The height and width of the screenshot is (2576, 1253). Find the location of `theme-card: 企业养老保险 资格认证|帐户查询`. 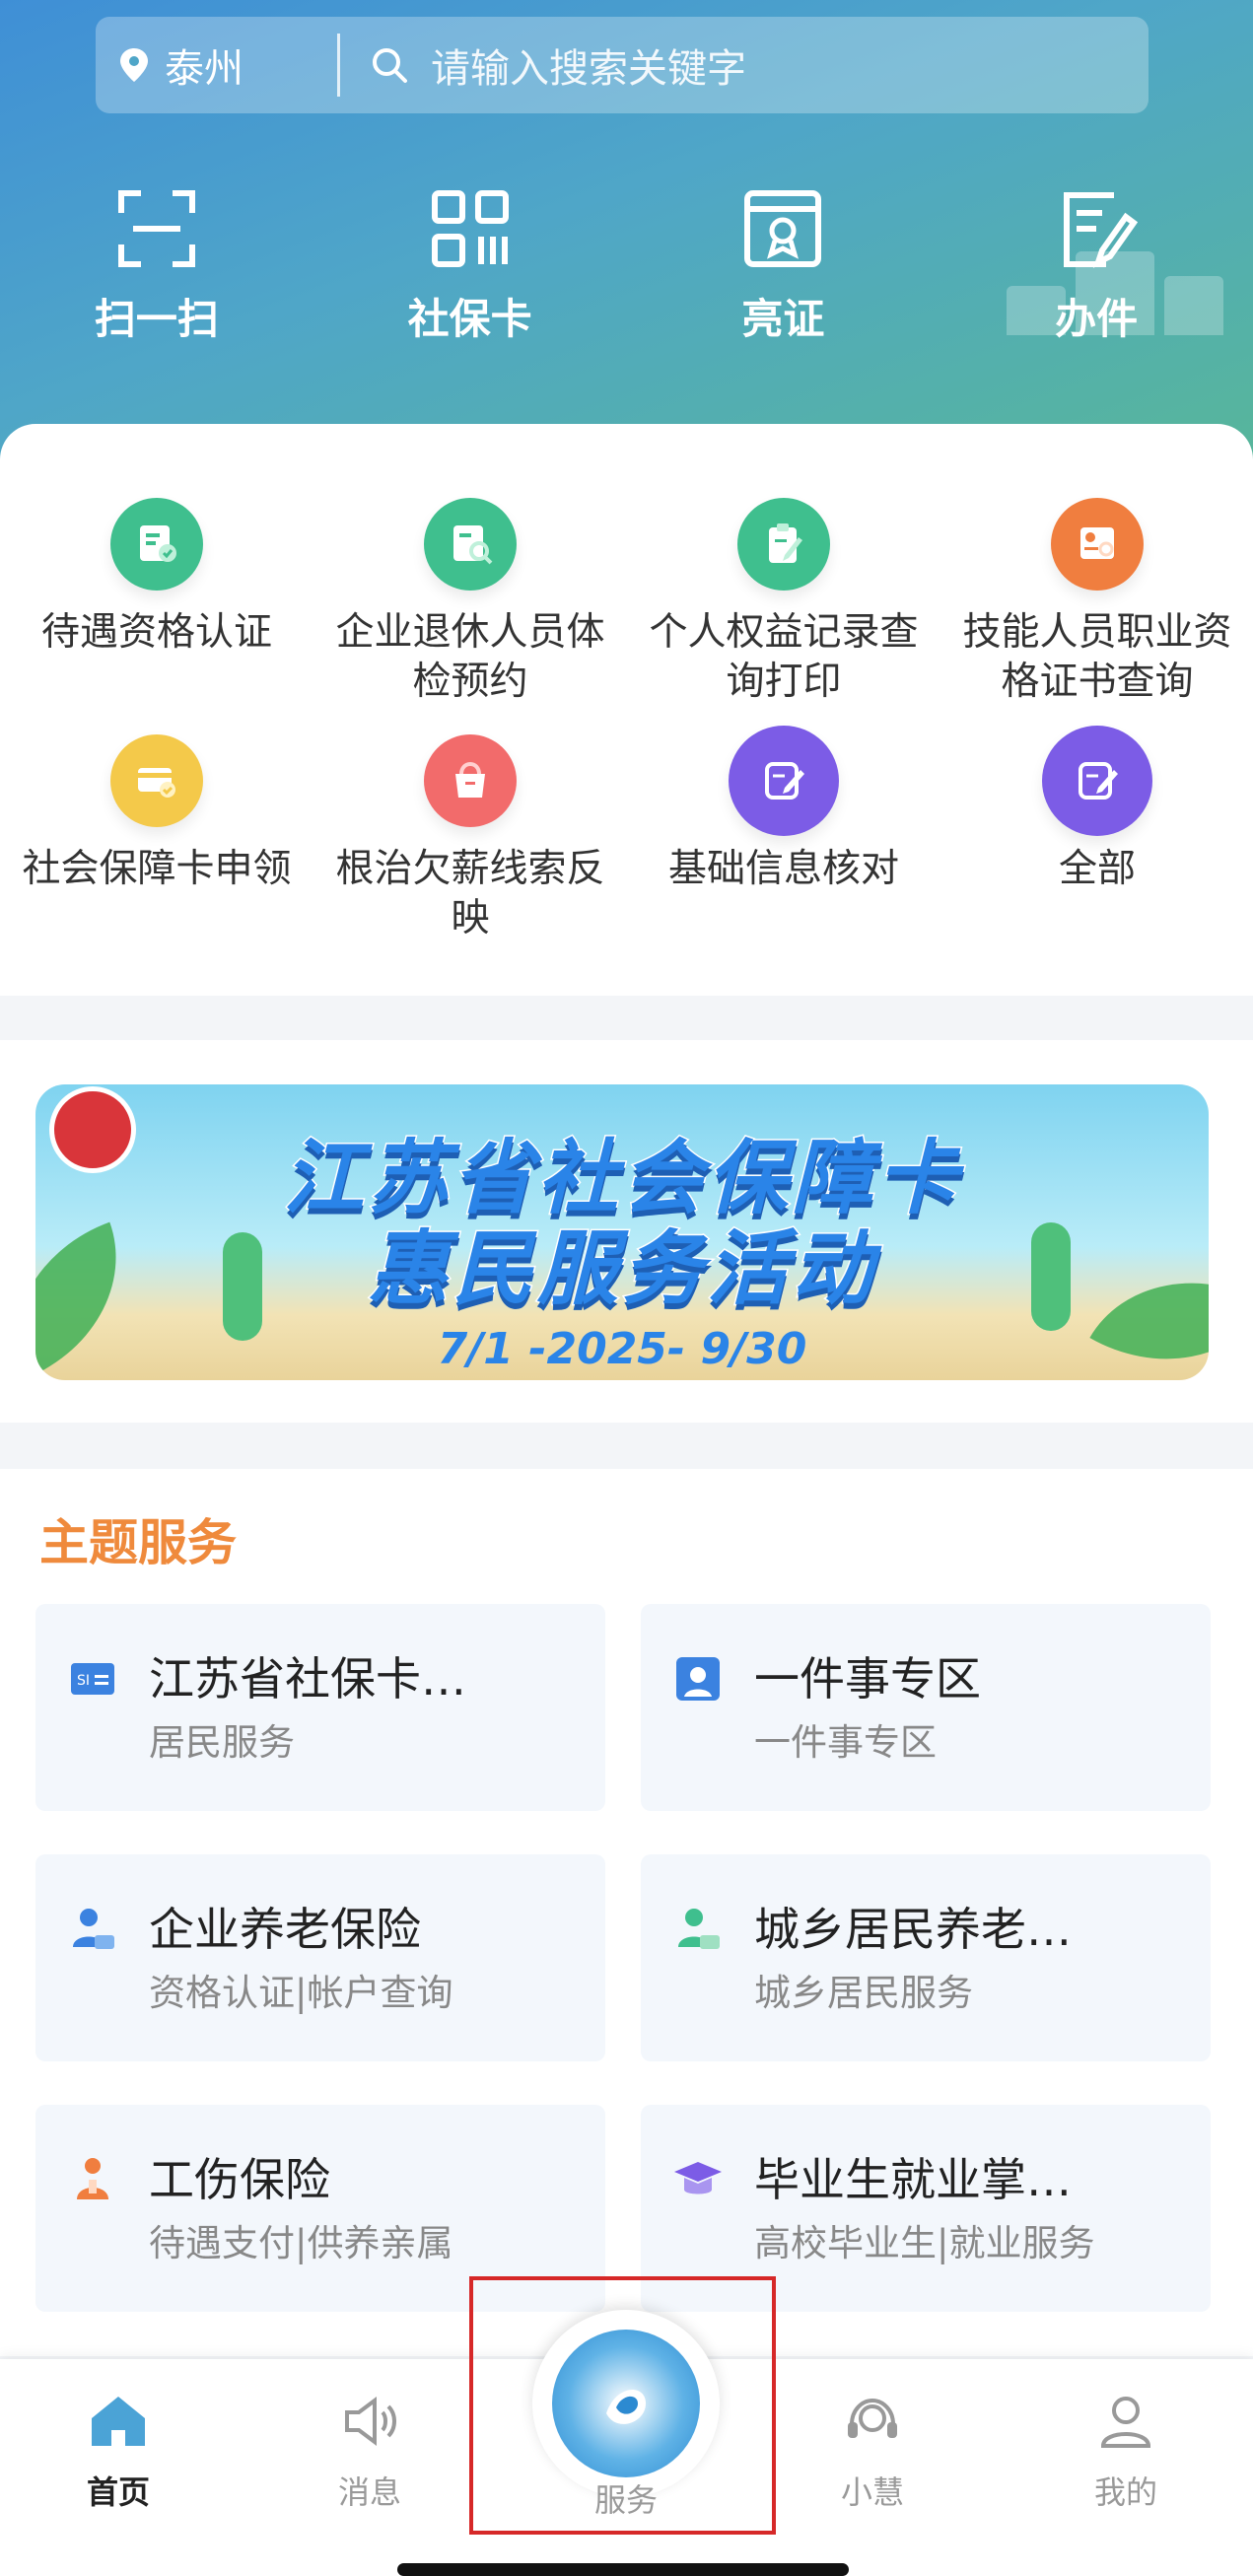

theme-card: 企业养老保险 资格认证|帐户查询 is located at coordinates (320, 1957).